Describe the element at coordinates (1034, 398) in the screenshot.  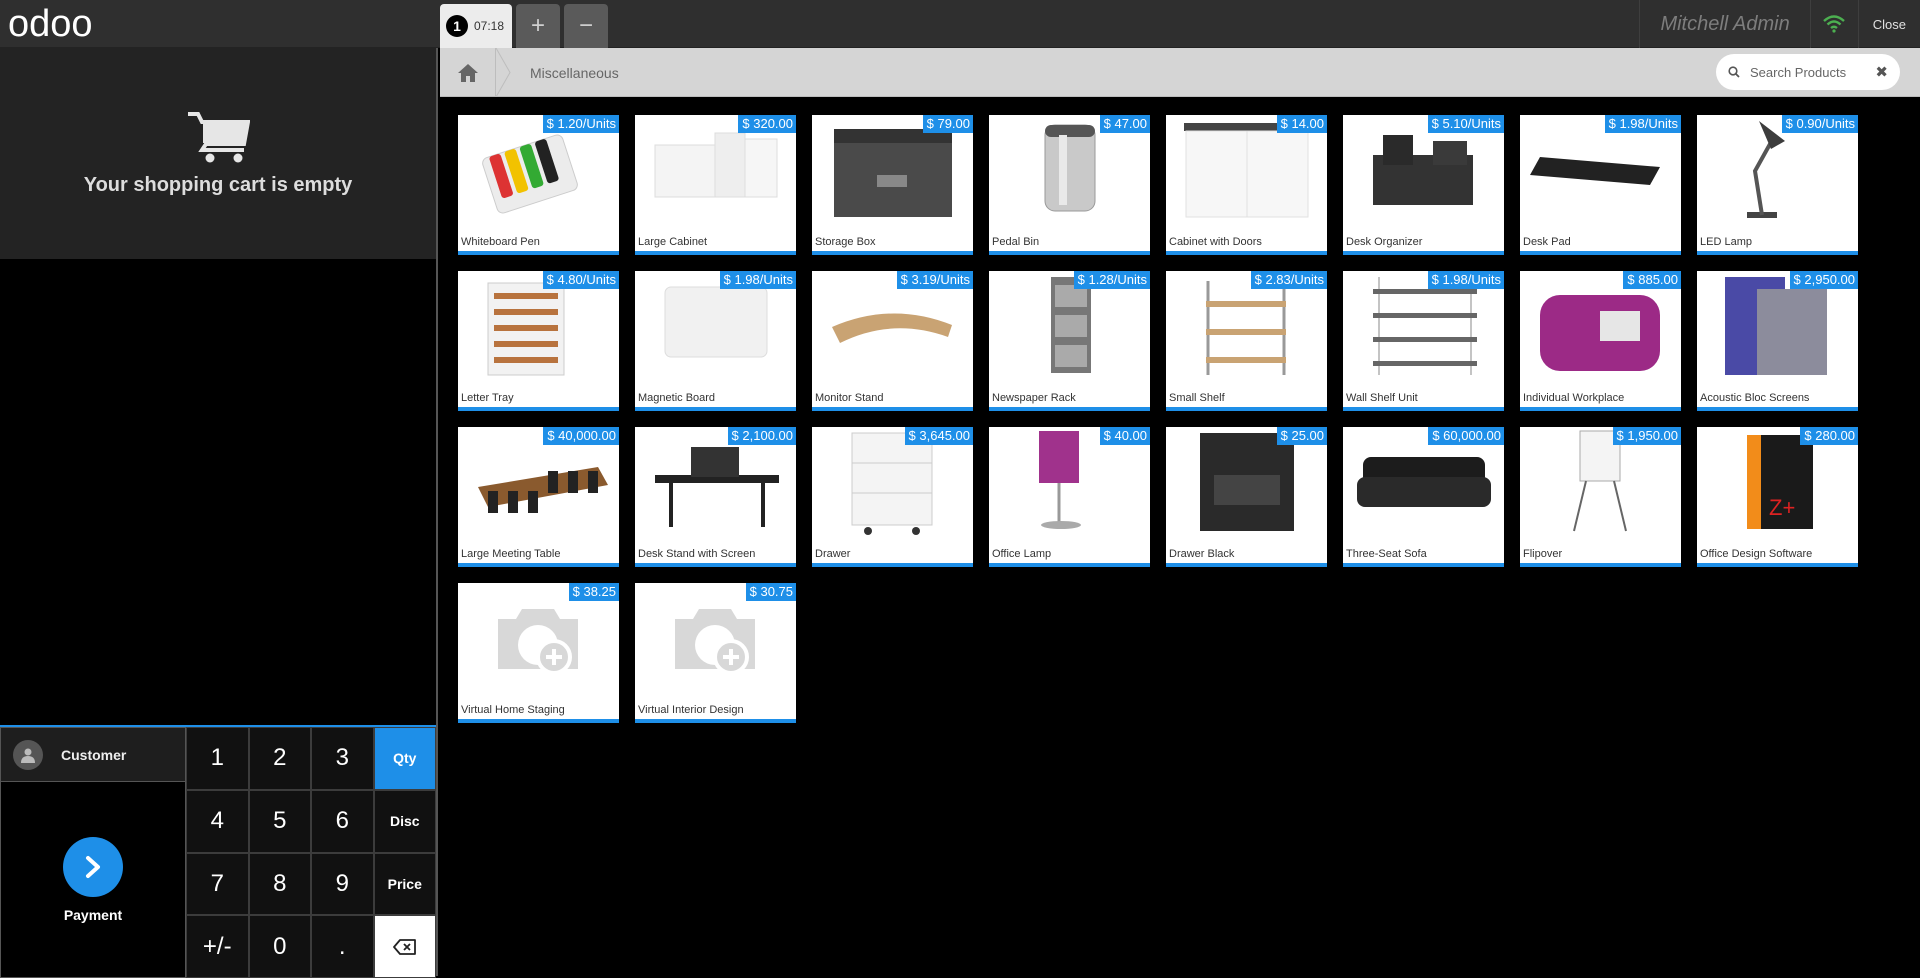
I see `product-name: Newspaper Rack` at that location.